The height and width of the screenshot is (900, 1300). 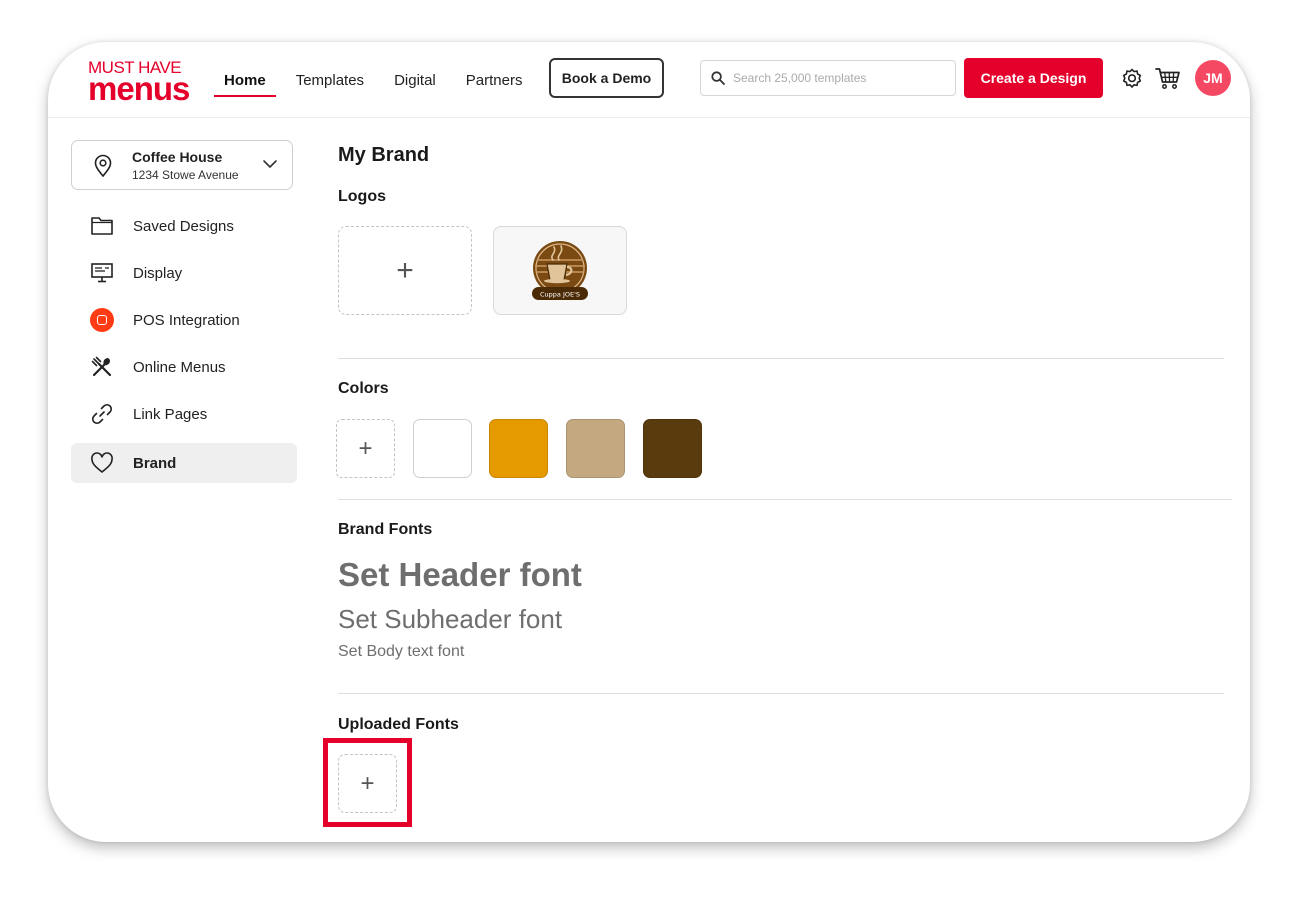 I want to click on sidebar-item-label: Display, so click(x=158, y=273).